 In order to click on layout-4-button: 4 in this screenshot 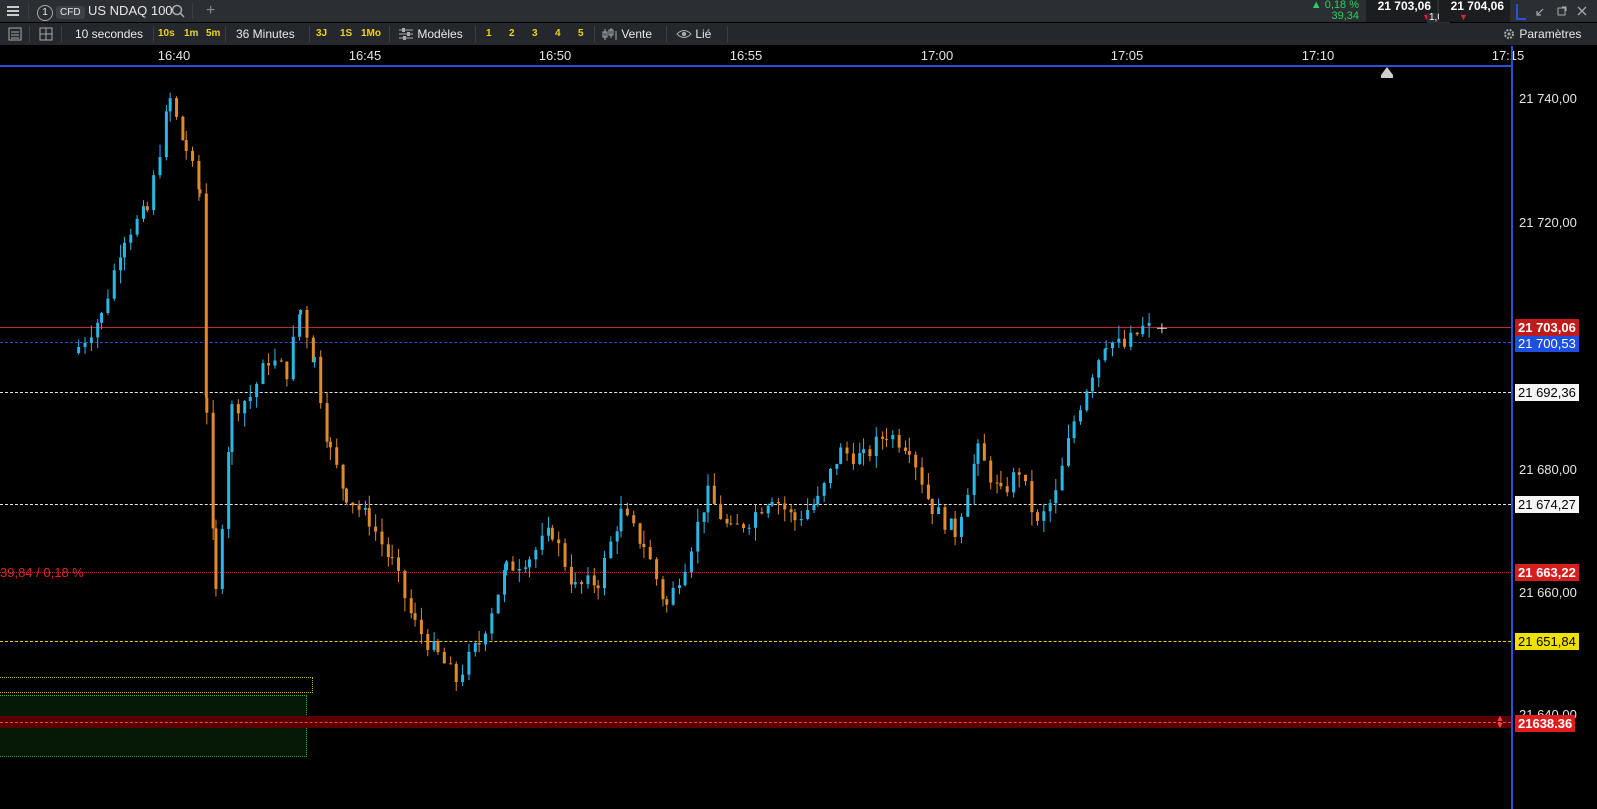, I will do `click(558, 34)`.